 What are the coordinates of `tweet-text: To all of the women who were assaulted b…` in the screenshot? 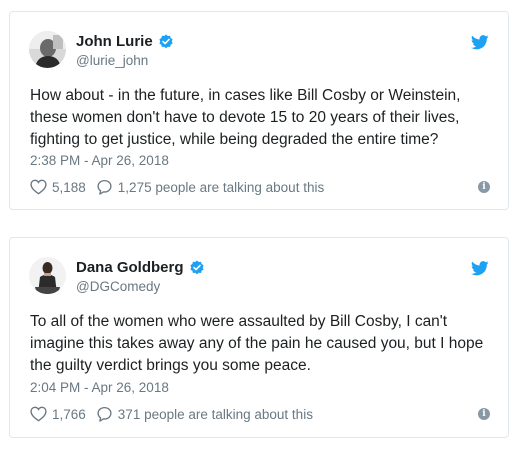 It's located at (257, 343).